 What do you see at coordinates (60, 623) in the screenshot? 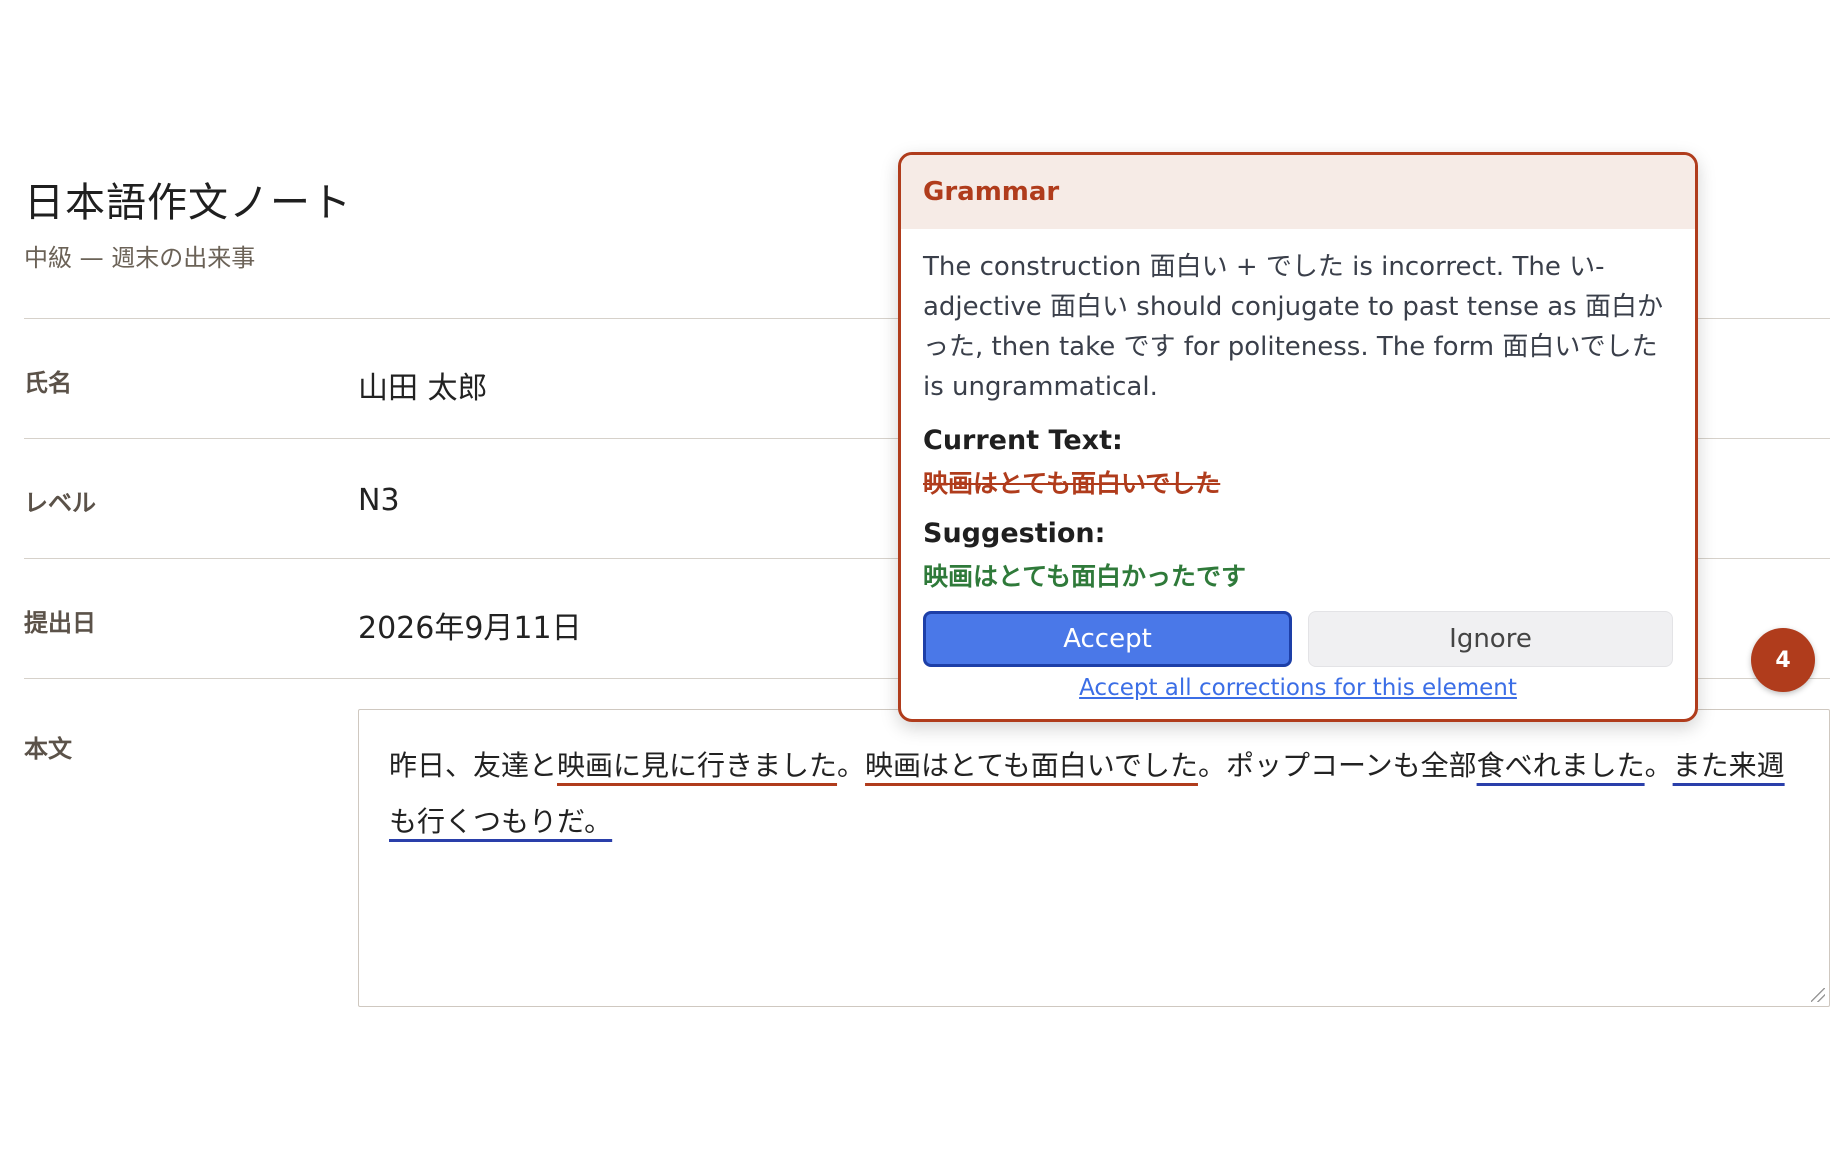
I see `date-label: 提出日` at bounding box center [60, 623].